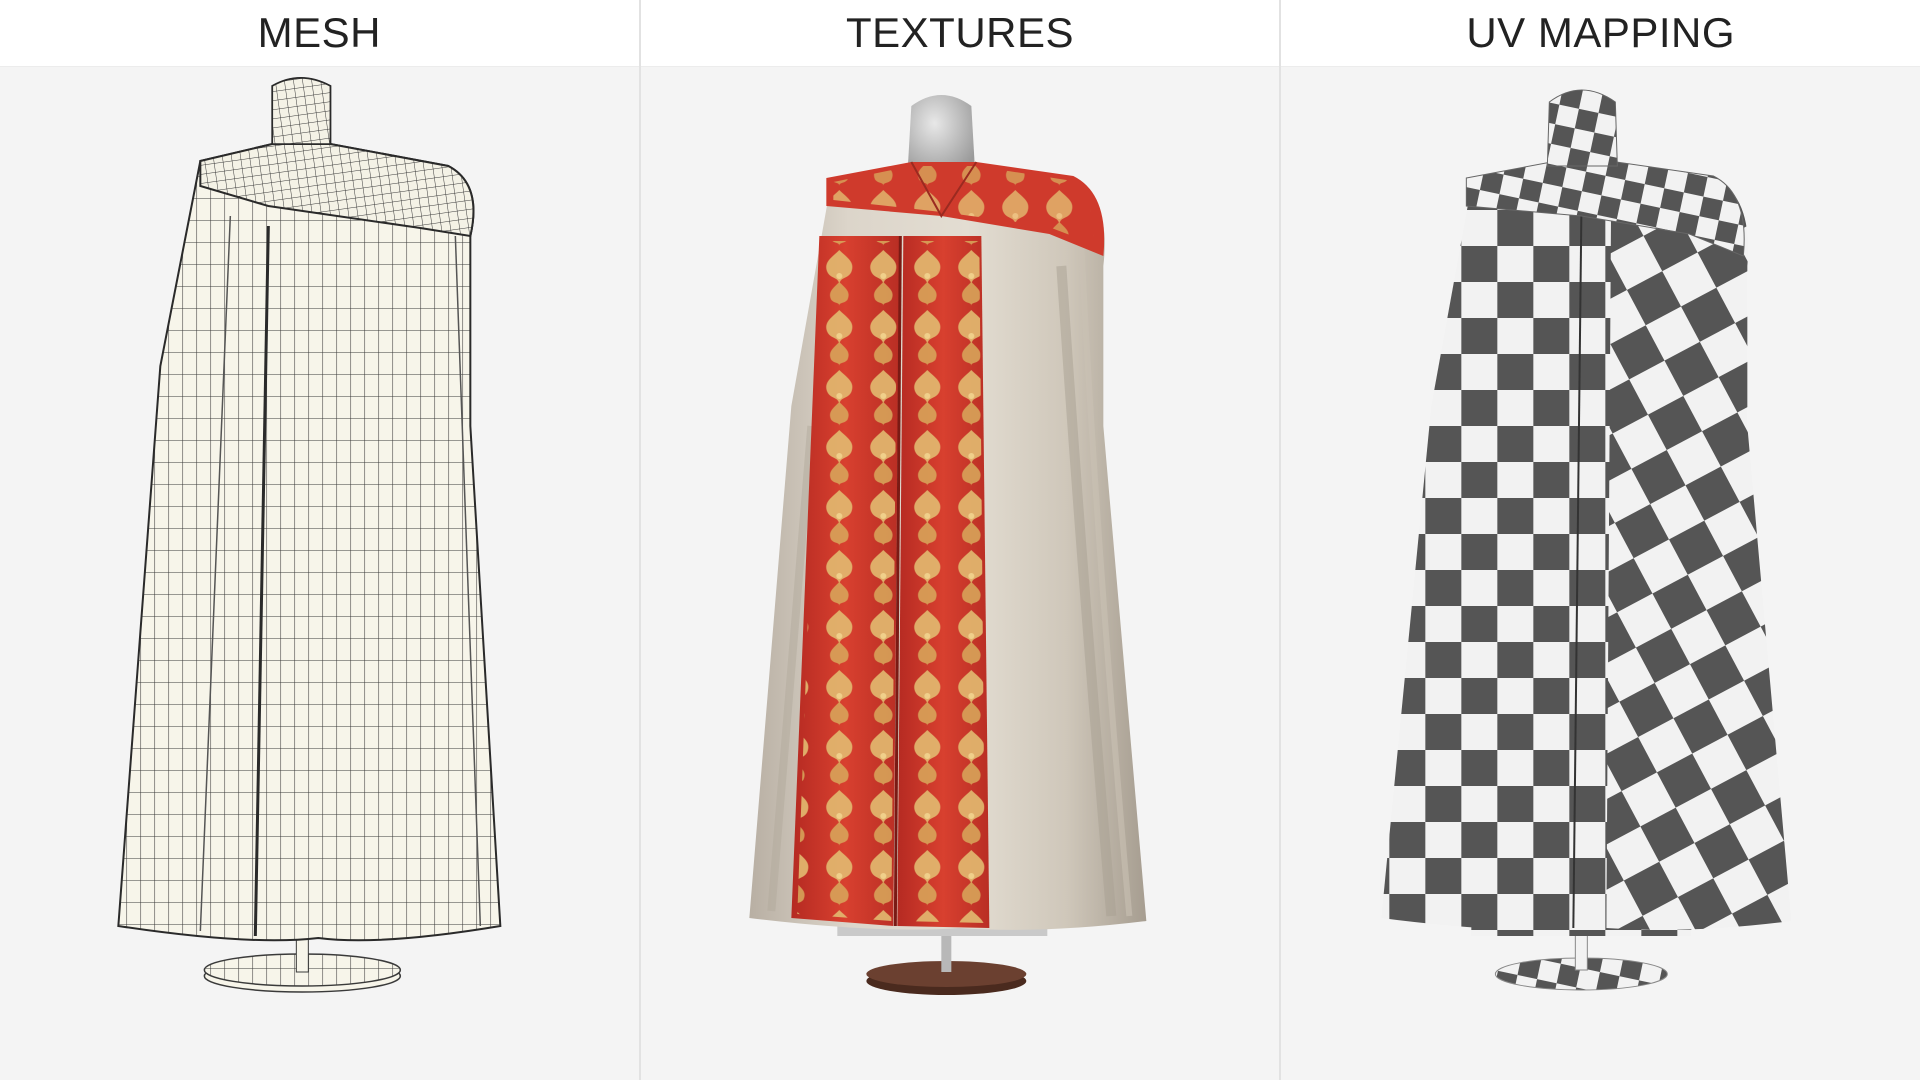  I want to click on textures-panel-header: TEXTURES, so click(960, 33).